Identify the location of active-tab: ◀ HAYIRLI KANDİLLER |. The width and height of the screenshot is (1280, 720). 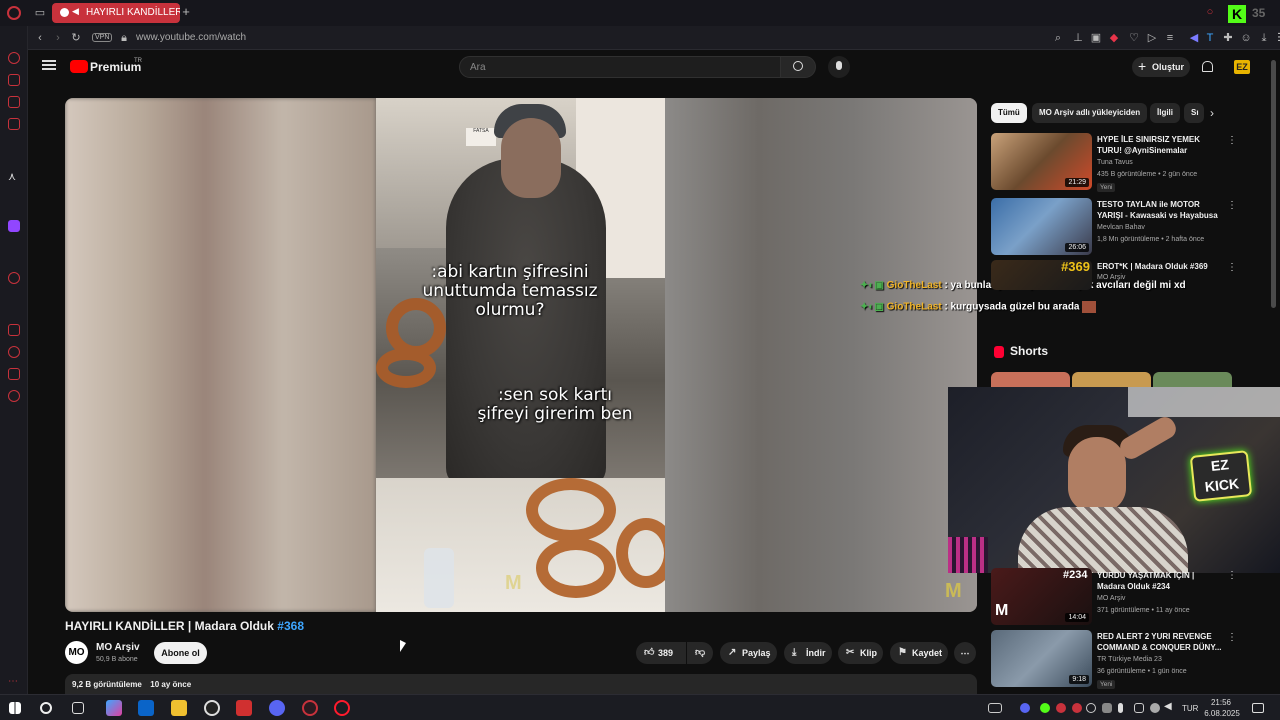
(116, 13).